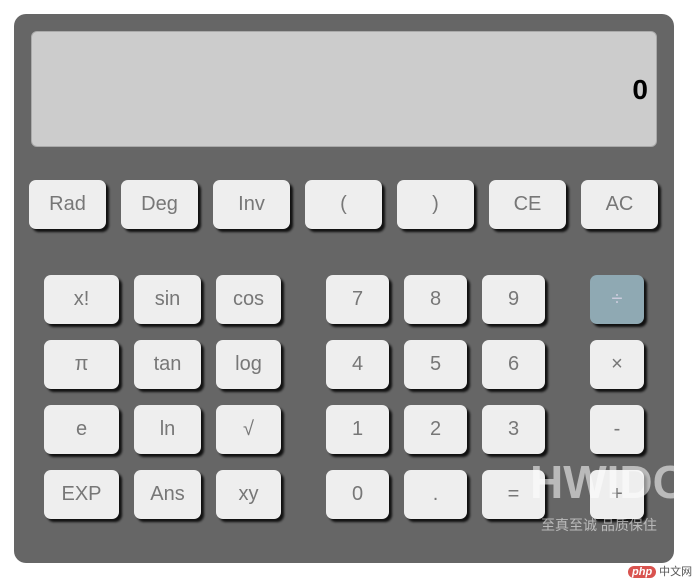  Describe the element at coordinates (343, 204) in the screenshot. I see `key-open-paren-button: (` at that location.